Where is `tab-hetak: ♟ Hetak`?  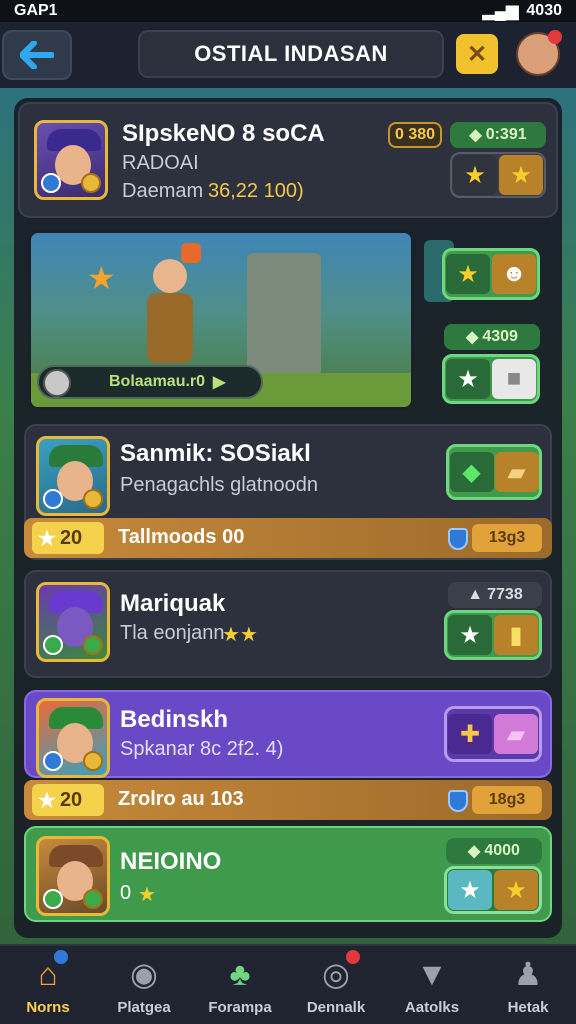 tab-hetak: ♟ Hetak is located at coordinates (528, 985).